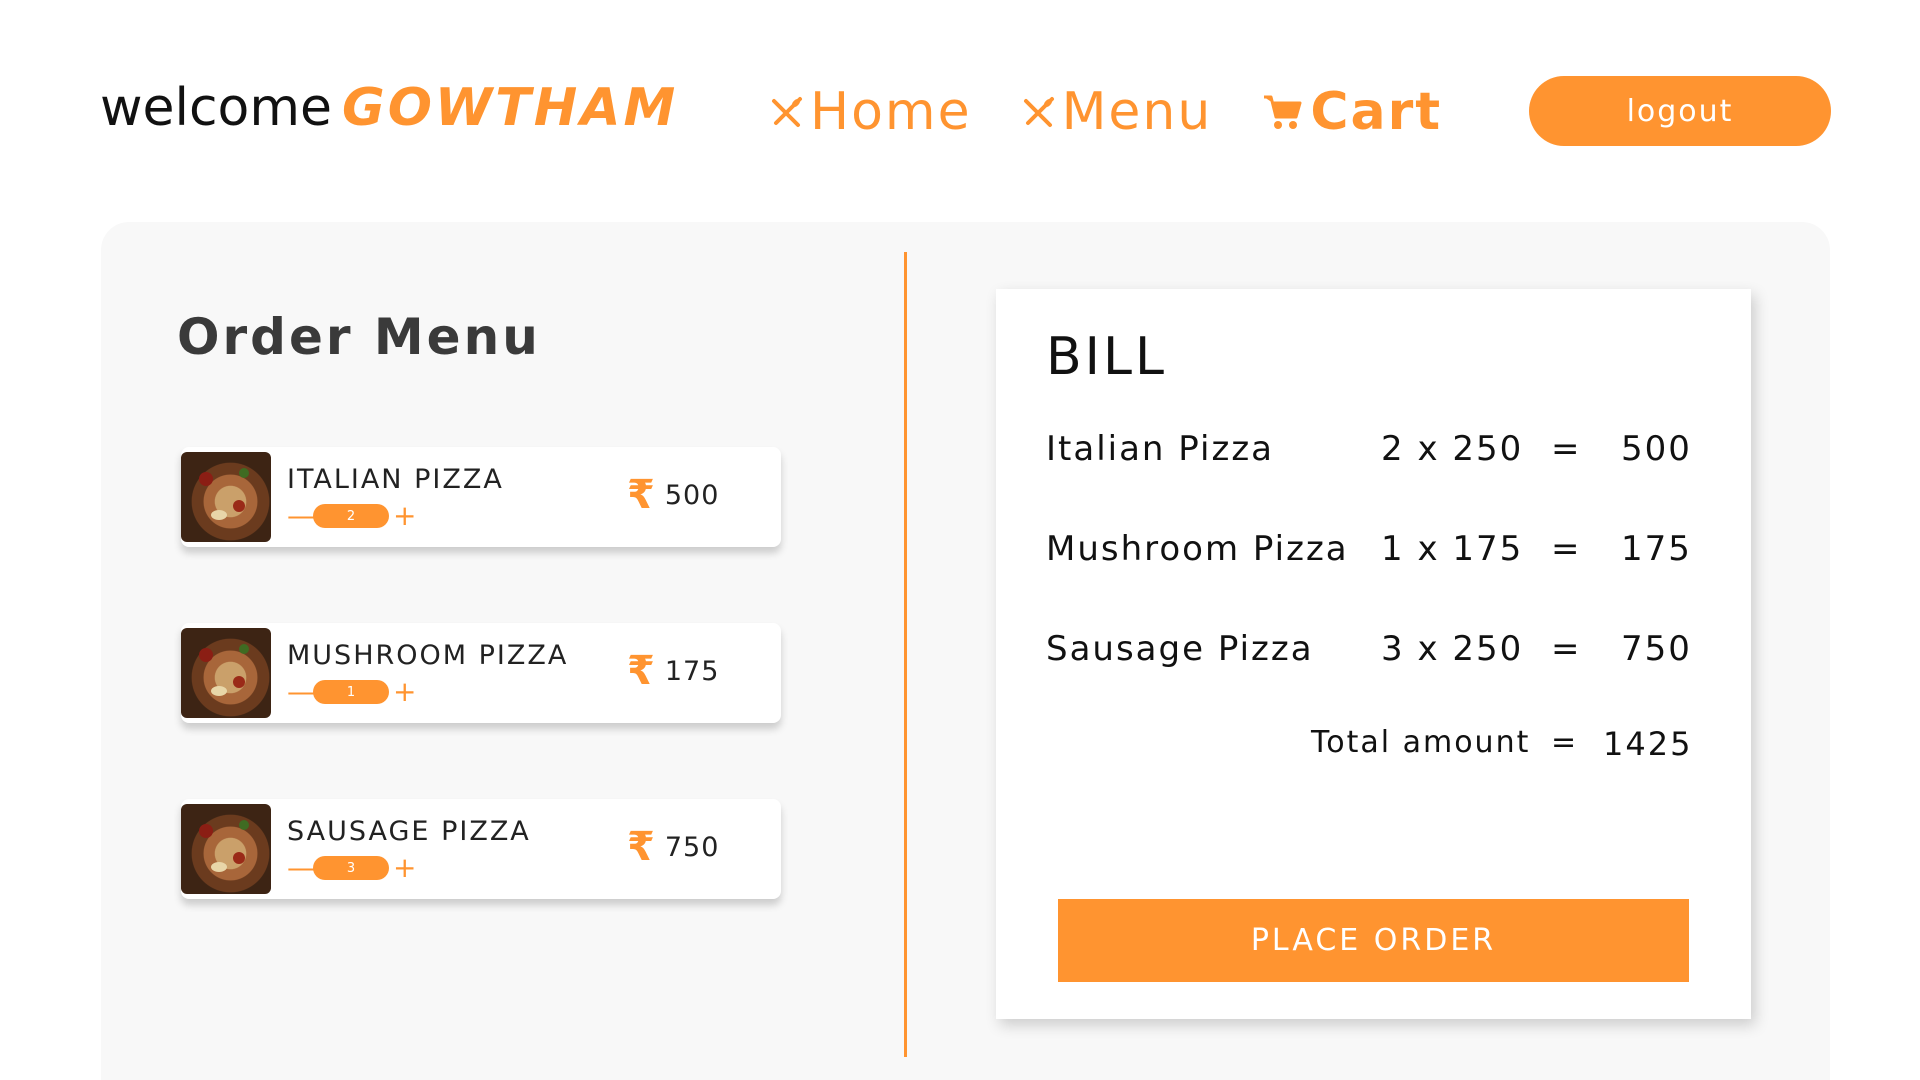 The width and height of the screenshot is (1920, 1080). What do you see at coordinates (1368, 454) in the screenshot?
I see `bill-row: Italian Pizza 2 x 250 = 500` at bounding box center [1368, 454].